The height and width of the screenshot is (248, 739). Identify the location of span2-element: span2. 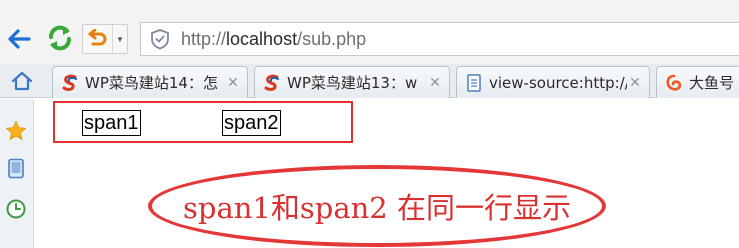
(251, 123).